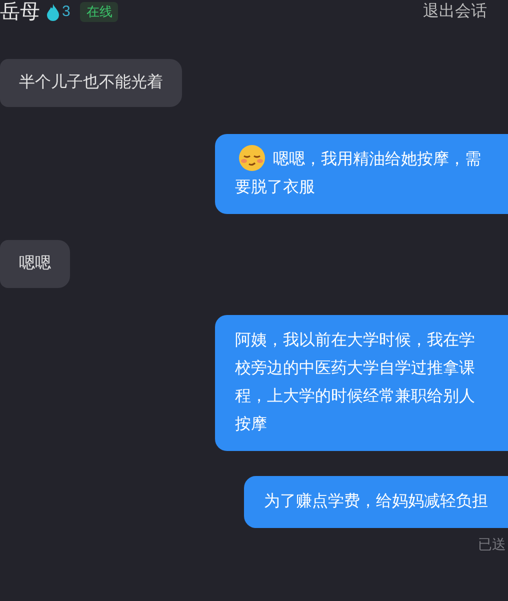 The width and height of the screenshot is (508, 601). Describe the element at coordinates (20, 12) in the screenshot. I see `contact-name: 岳母` at that location.